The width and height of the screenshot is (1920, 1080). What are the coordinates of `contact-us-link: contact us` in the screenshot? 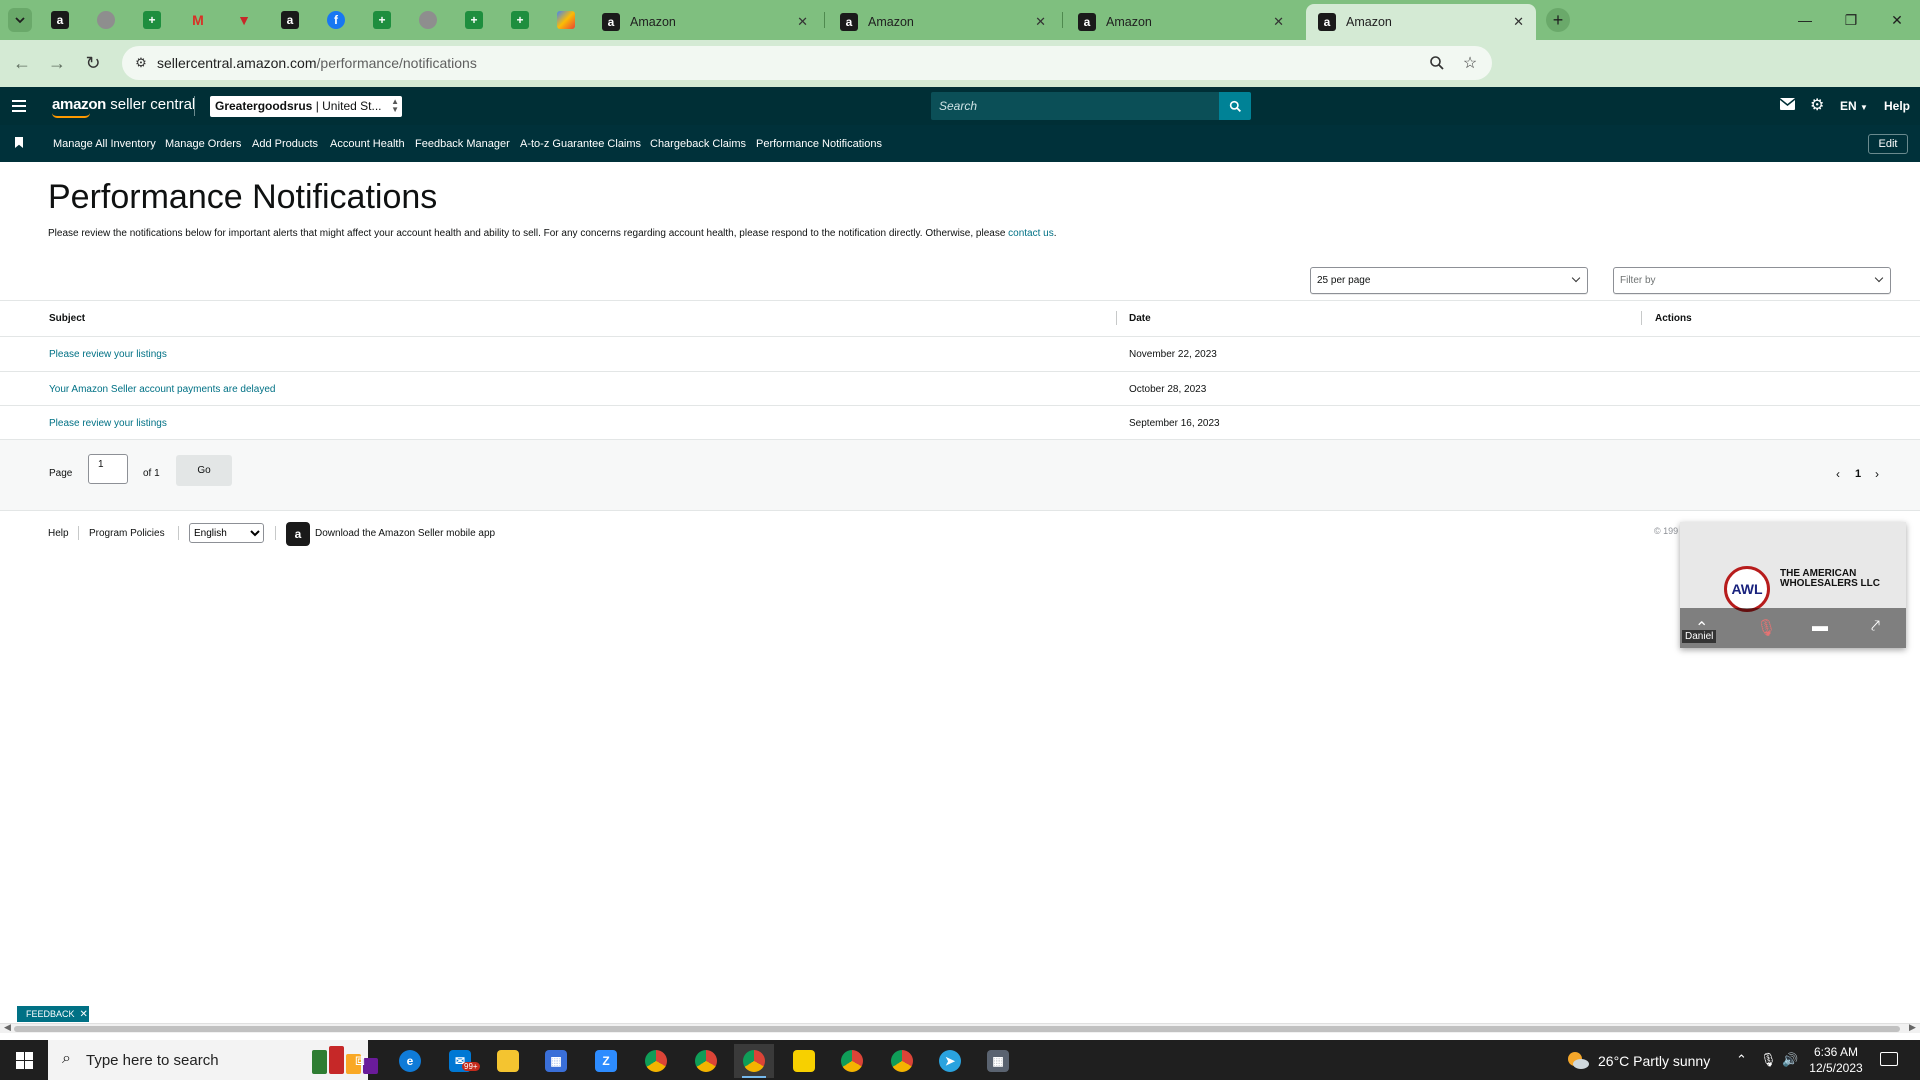 It's located at (1031, 233).